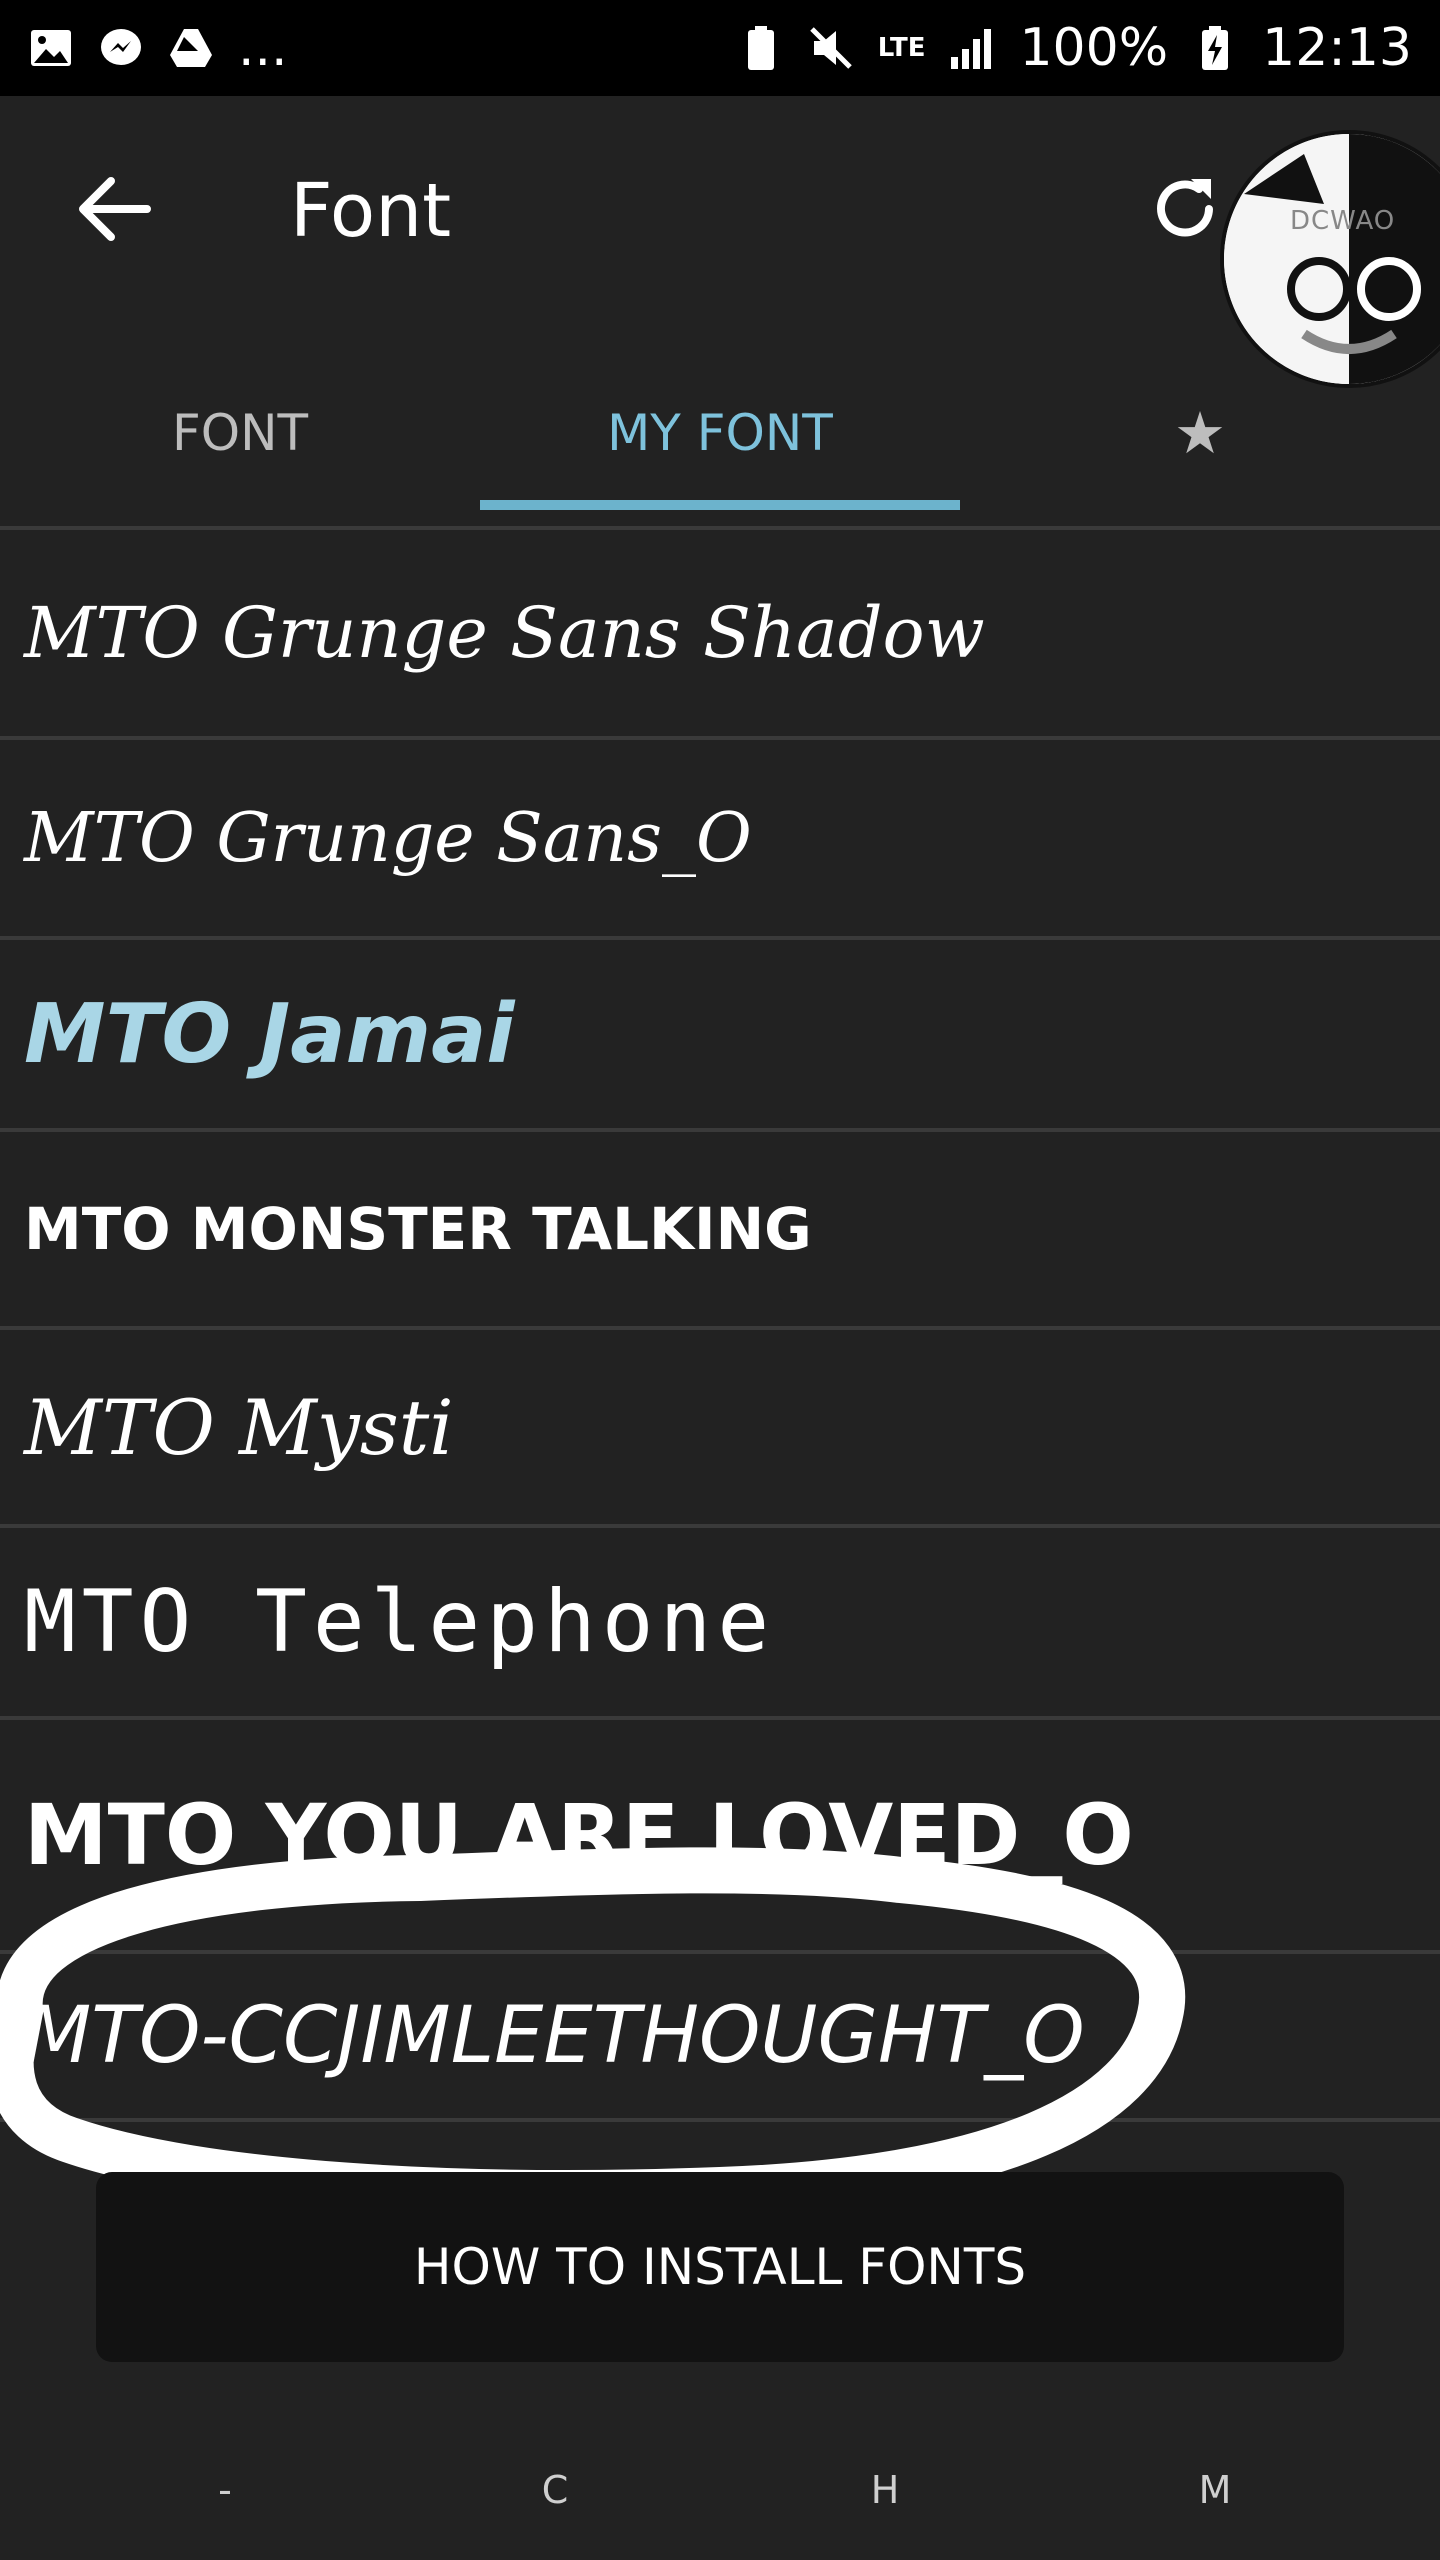 The height and width of the screenshot is (2560, 1440). Describe the element at coordinates (555, 2490) in the screenshot. I see `nav-item-c: C` at that location.